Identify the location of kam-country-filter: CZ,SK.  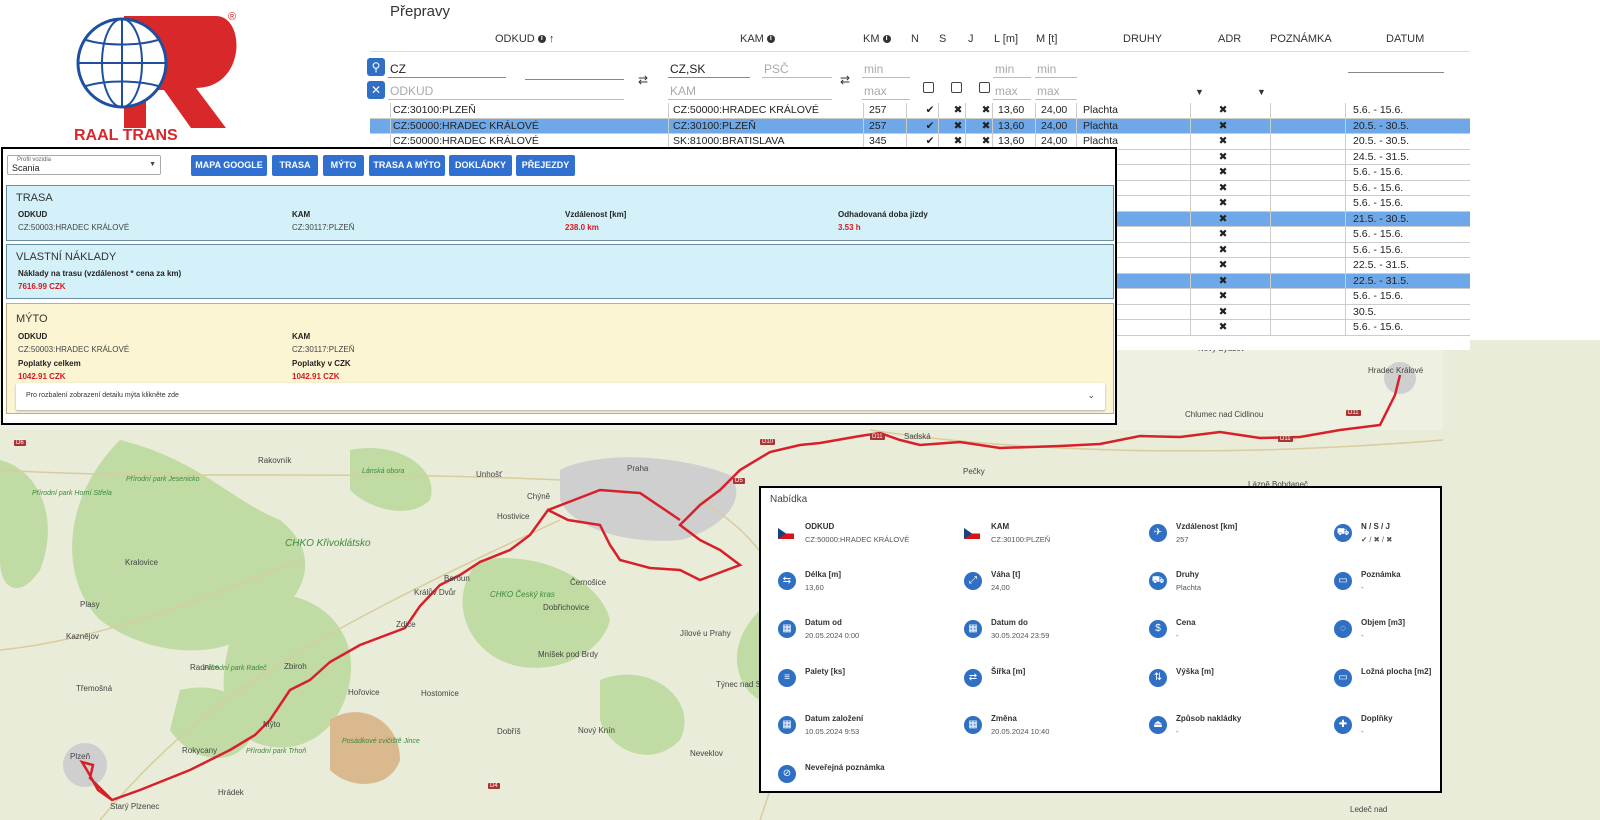
(709, 69).